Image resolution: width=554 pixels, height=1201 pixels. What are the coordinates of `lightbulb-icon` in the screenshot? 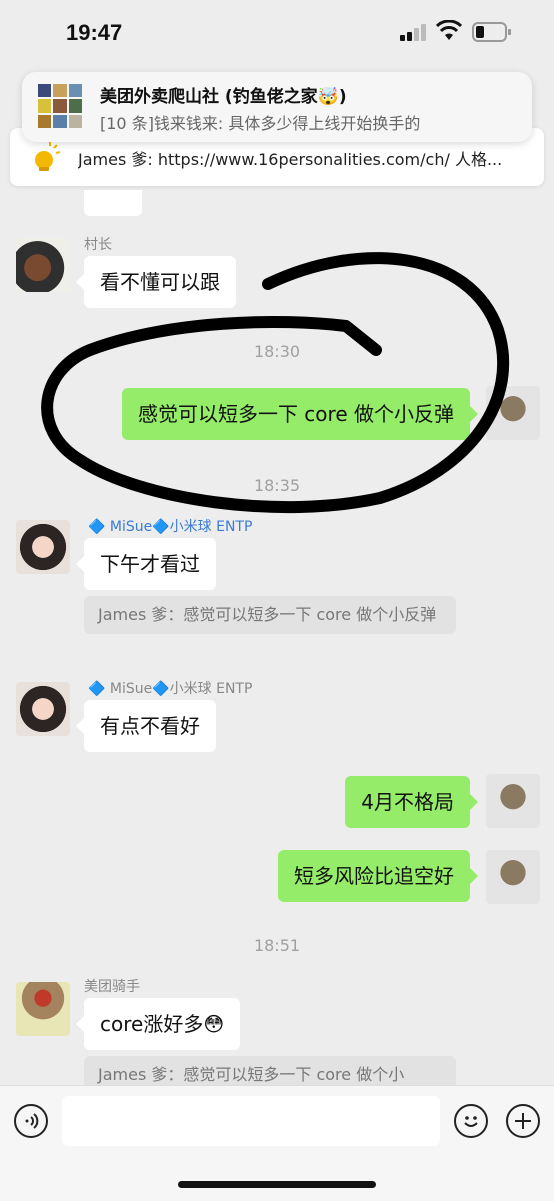 It's located at (48, 156).